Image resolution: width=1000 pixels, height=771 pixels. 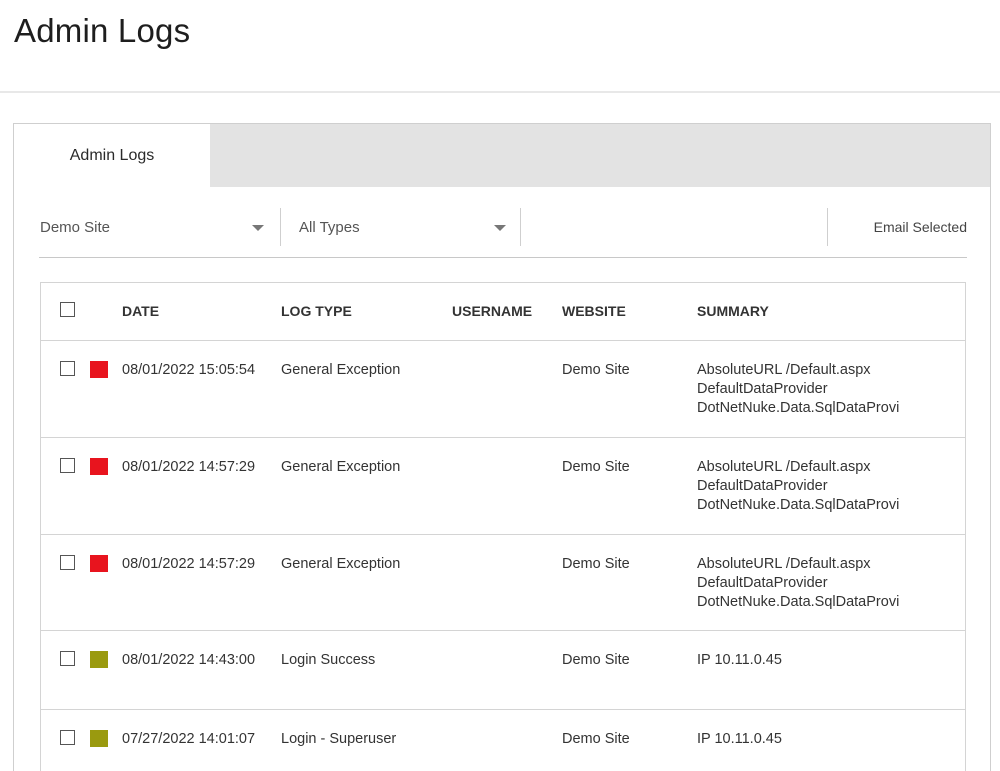 What do you see at coordinates (112, 155) in the screenshot?
I see `tab-admin-logs: Admin Logs` at bounding box center [112, 155].